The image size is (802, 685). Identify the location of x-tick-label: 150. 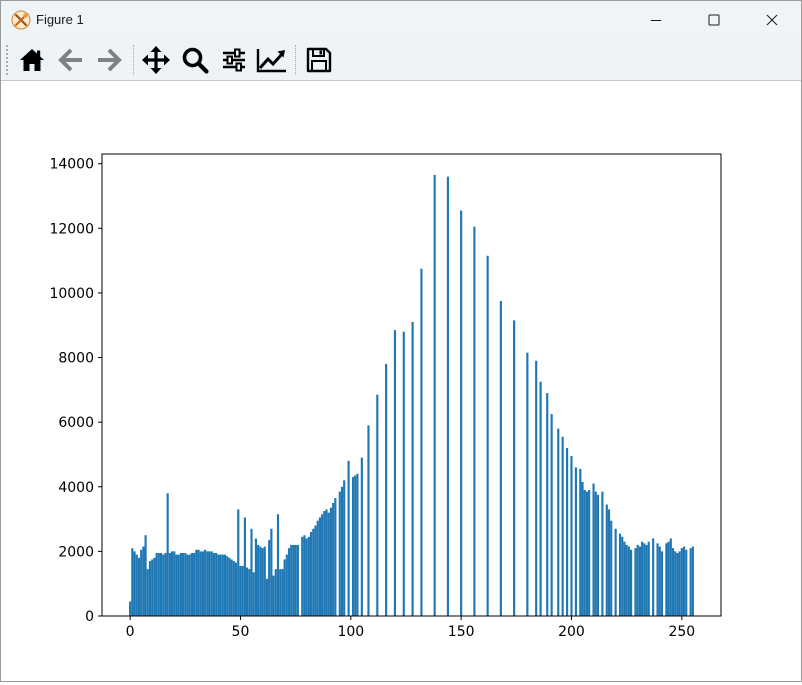
(461, 632).